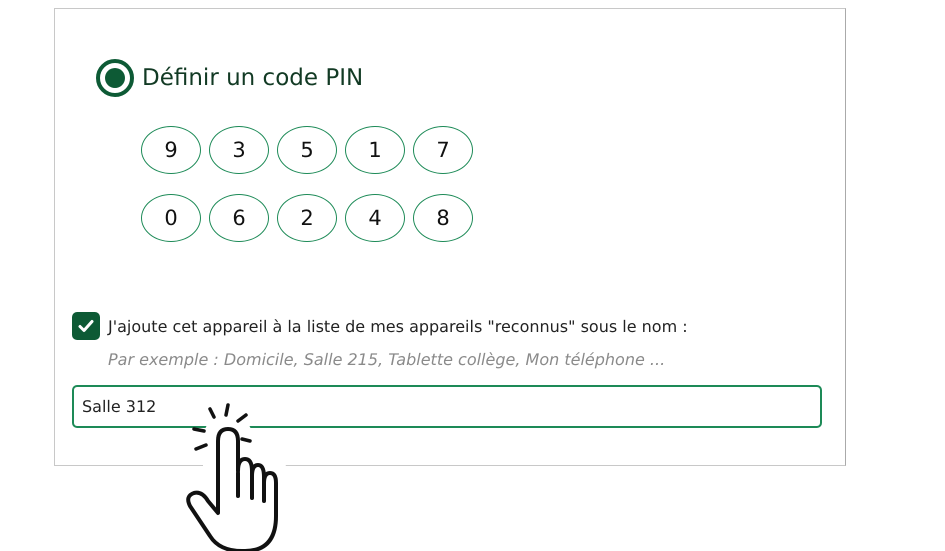 This screenshot has width=945, height=551. What do you see at coordinates (115, 78) in the screenshot?
I see `radio-button` at bounding box center [115, 78].